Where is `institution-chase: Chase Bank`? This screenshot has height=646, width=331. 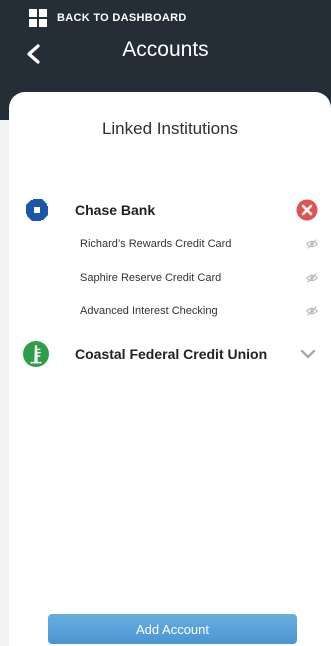
institution-chase: Chase Bank is located at coordinates (170, 210).